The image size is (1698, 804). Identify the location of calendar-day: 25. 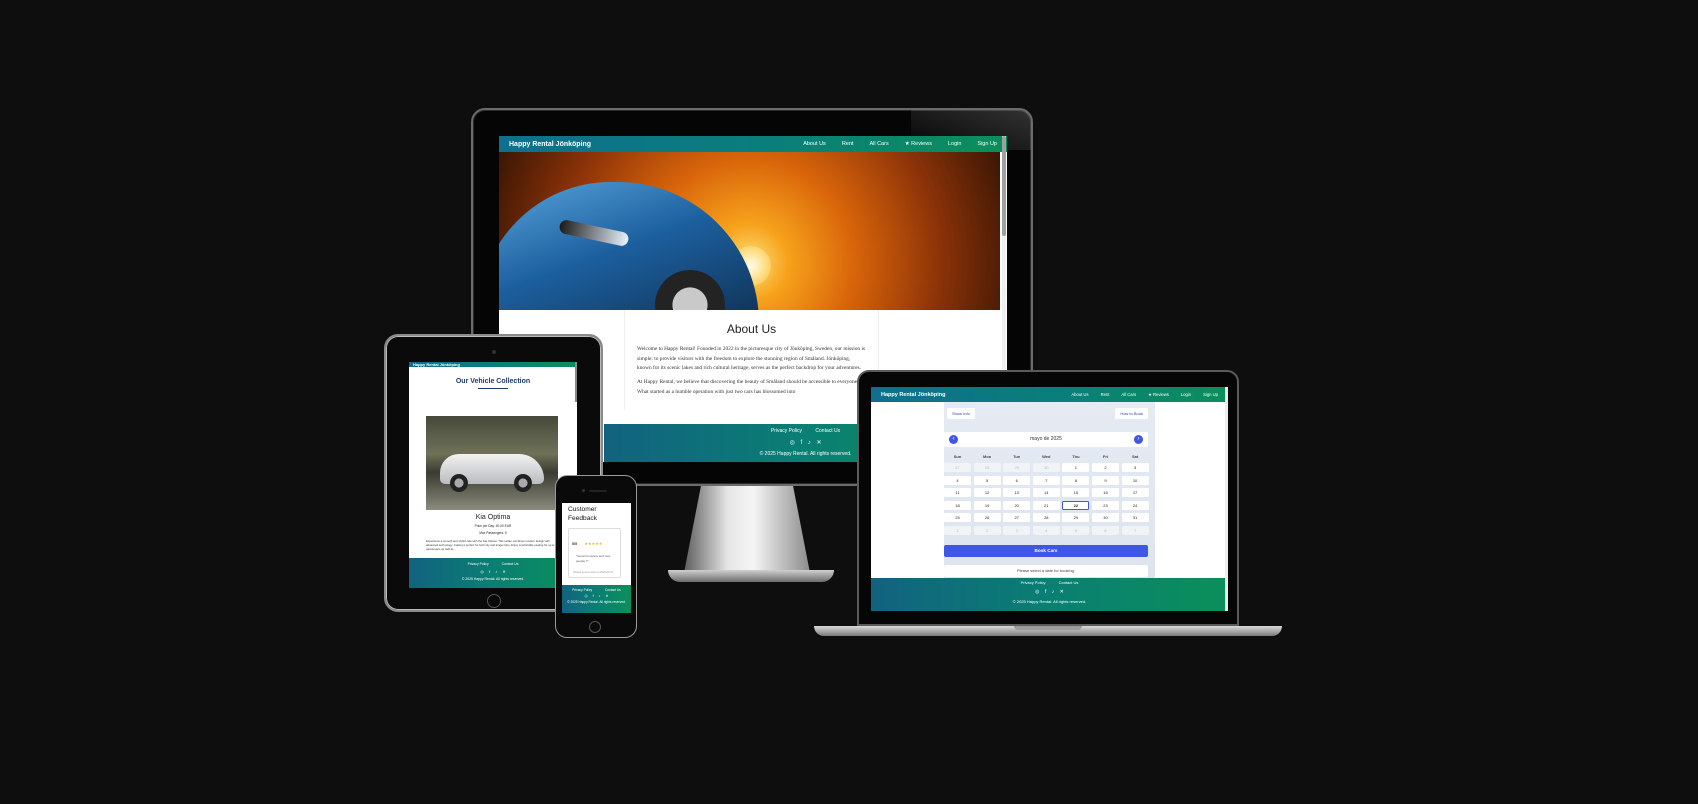
(957, 518).